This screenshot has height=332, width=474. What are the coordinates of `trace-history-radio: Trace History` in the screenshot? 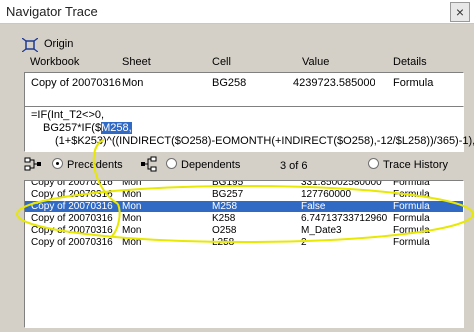 It's located at (408, 164).